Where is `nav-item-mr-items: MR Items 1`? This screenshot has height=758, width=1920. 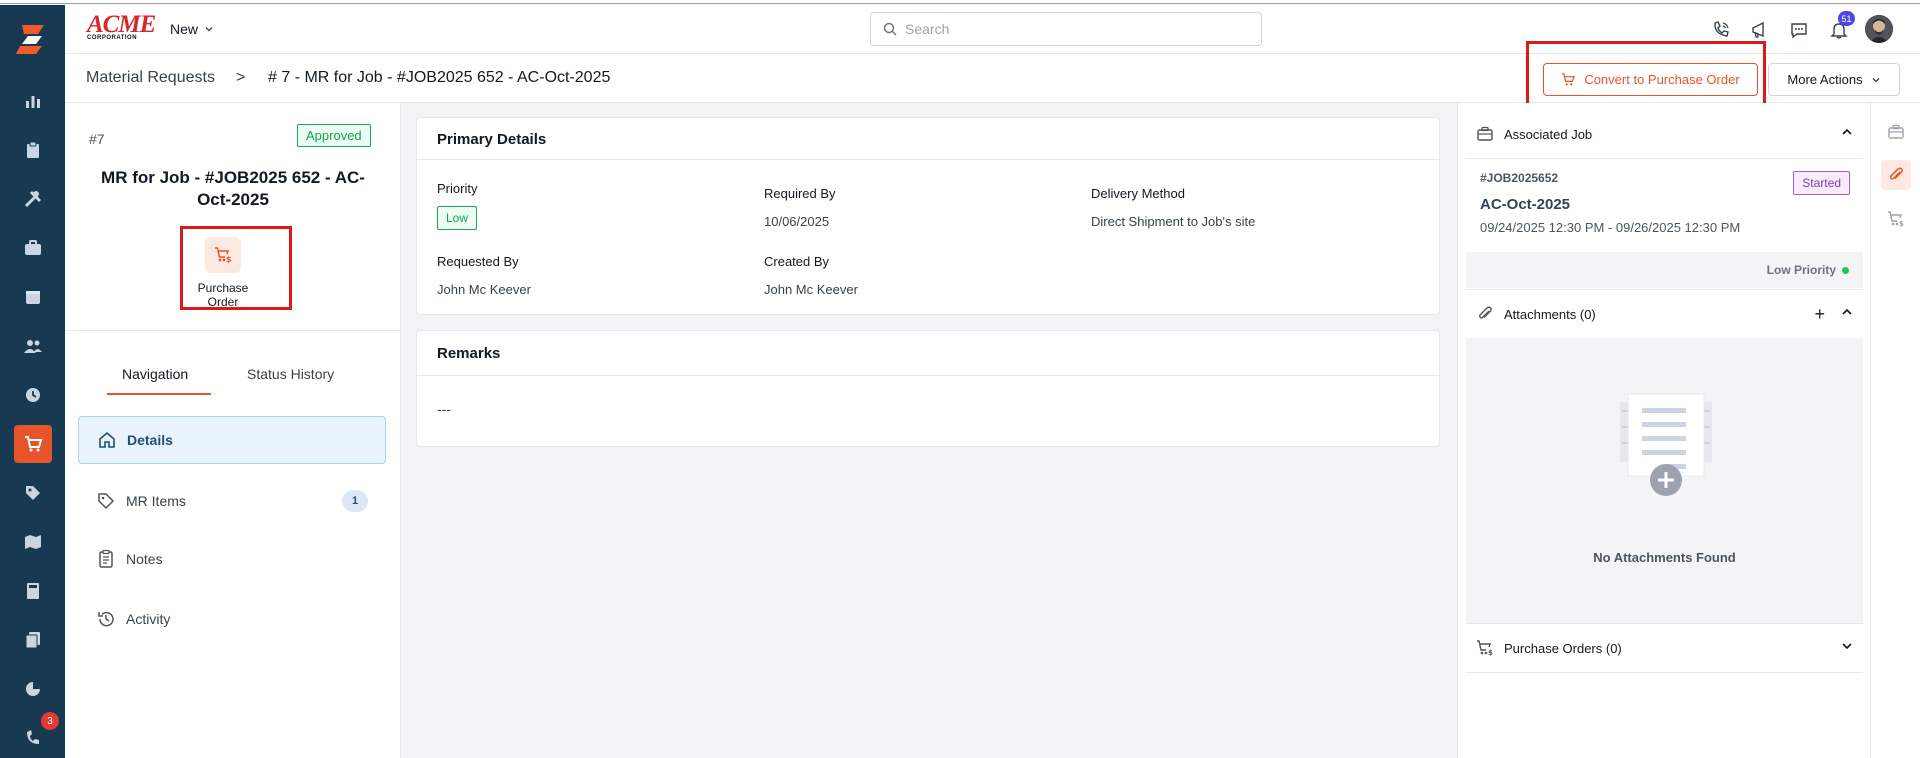
nav-item-mr-items: MR Items 1 is located at coordinates (232, 501).